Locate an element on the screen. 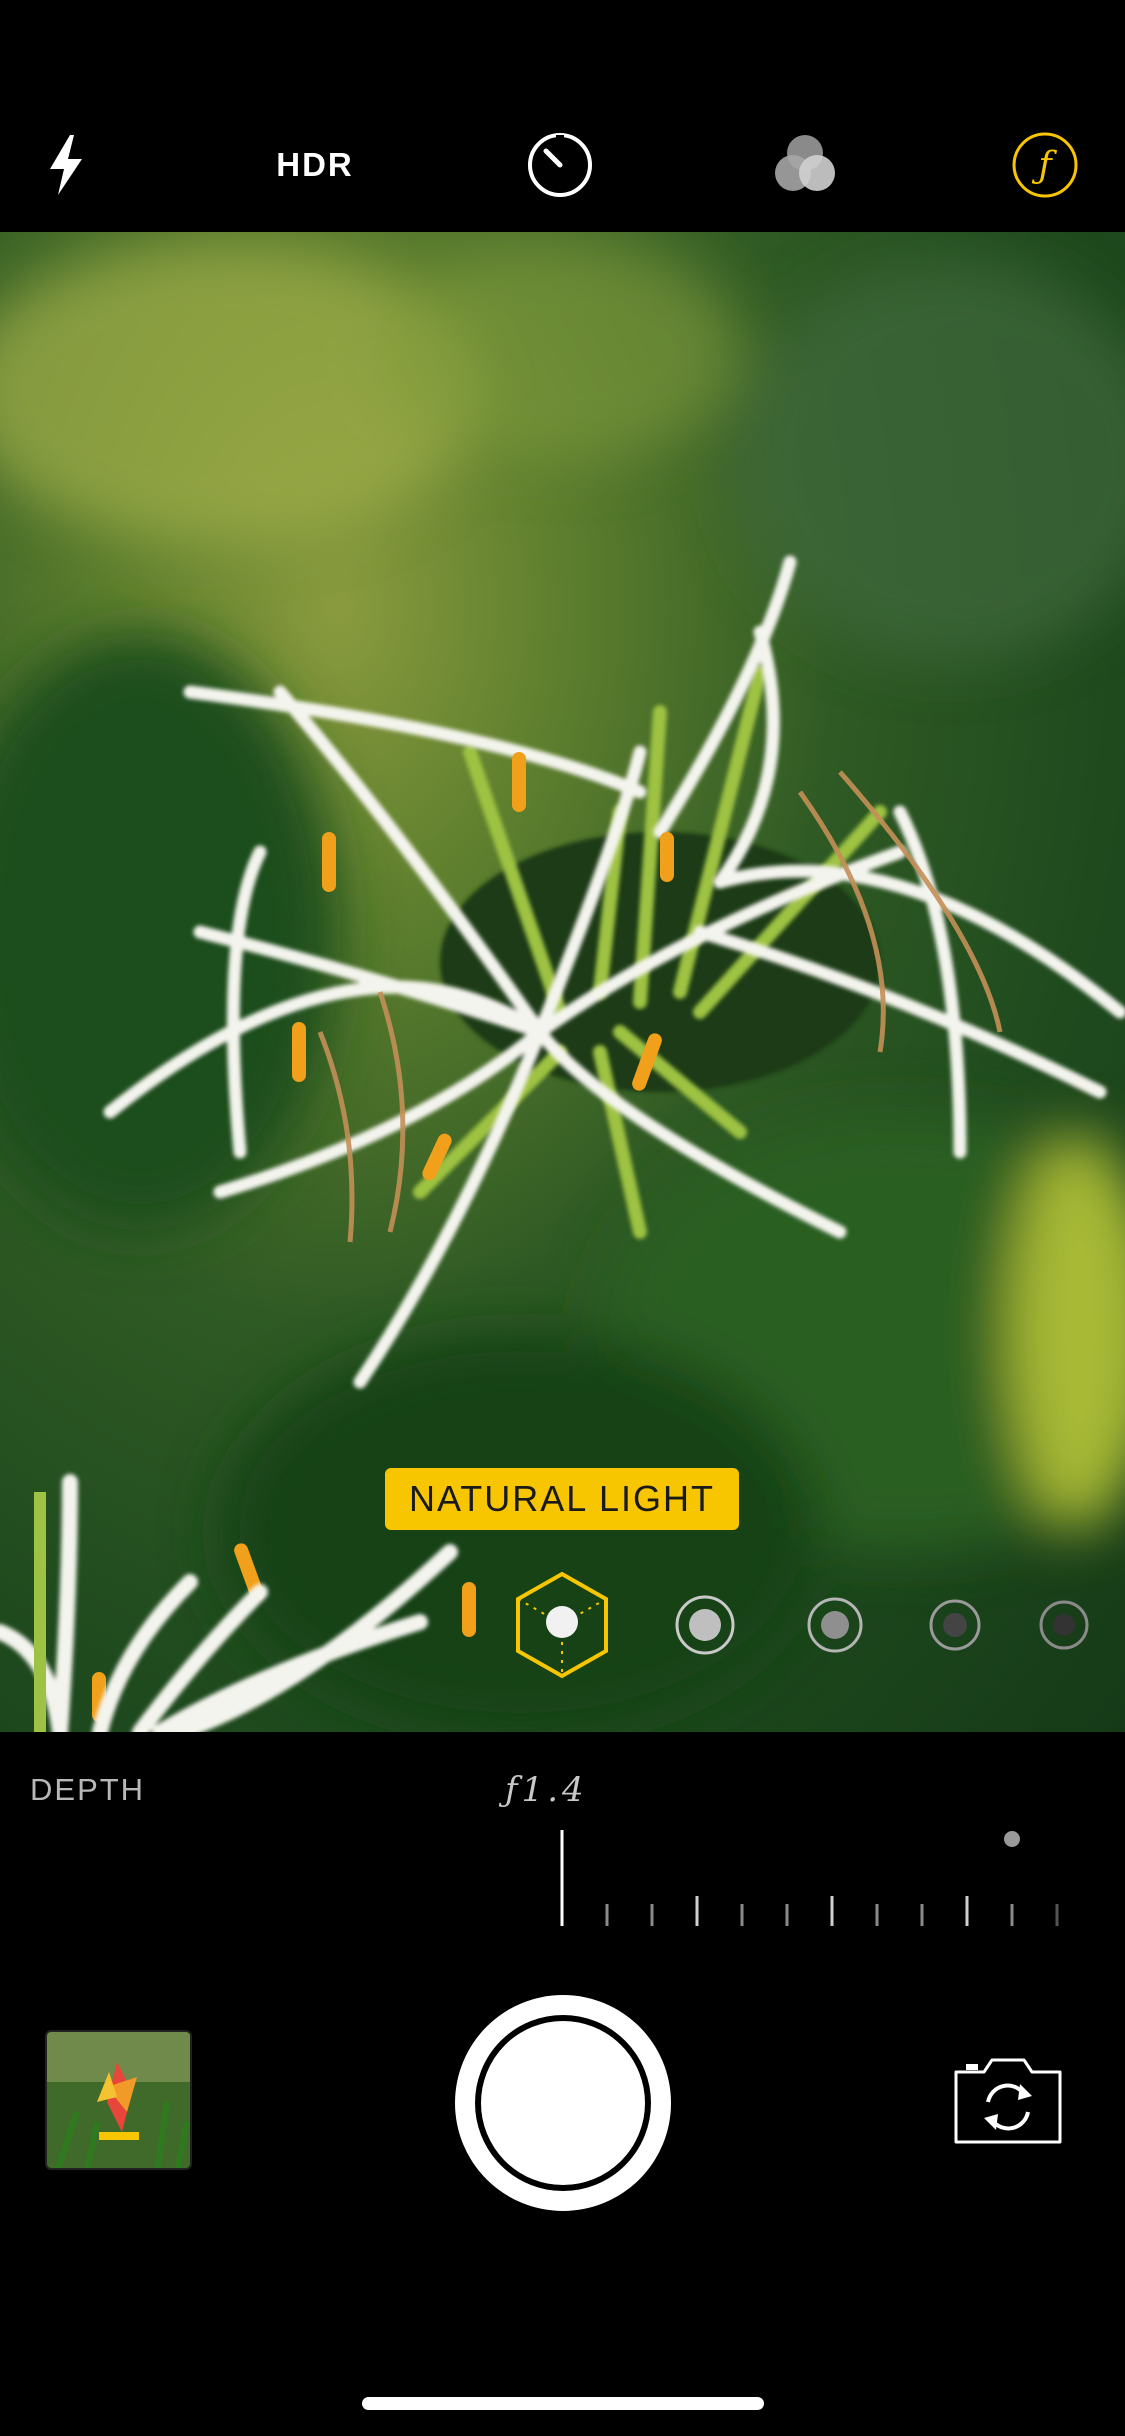 This screenshot has width=1125, height=2436. timer-icon is located at coordinates (560, 165).